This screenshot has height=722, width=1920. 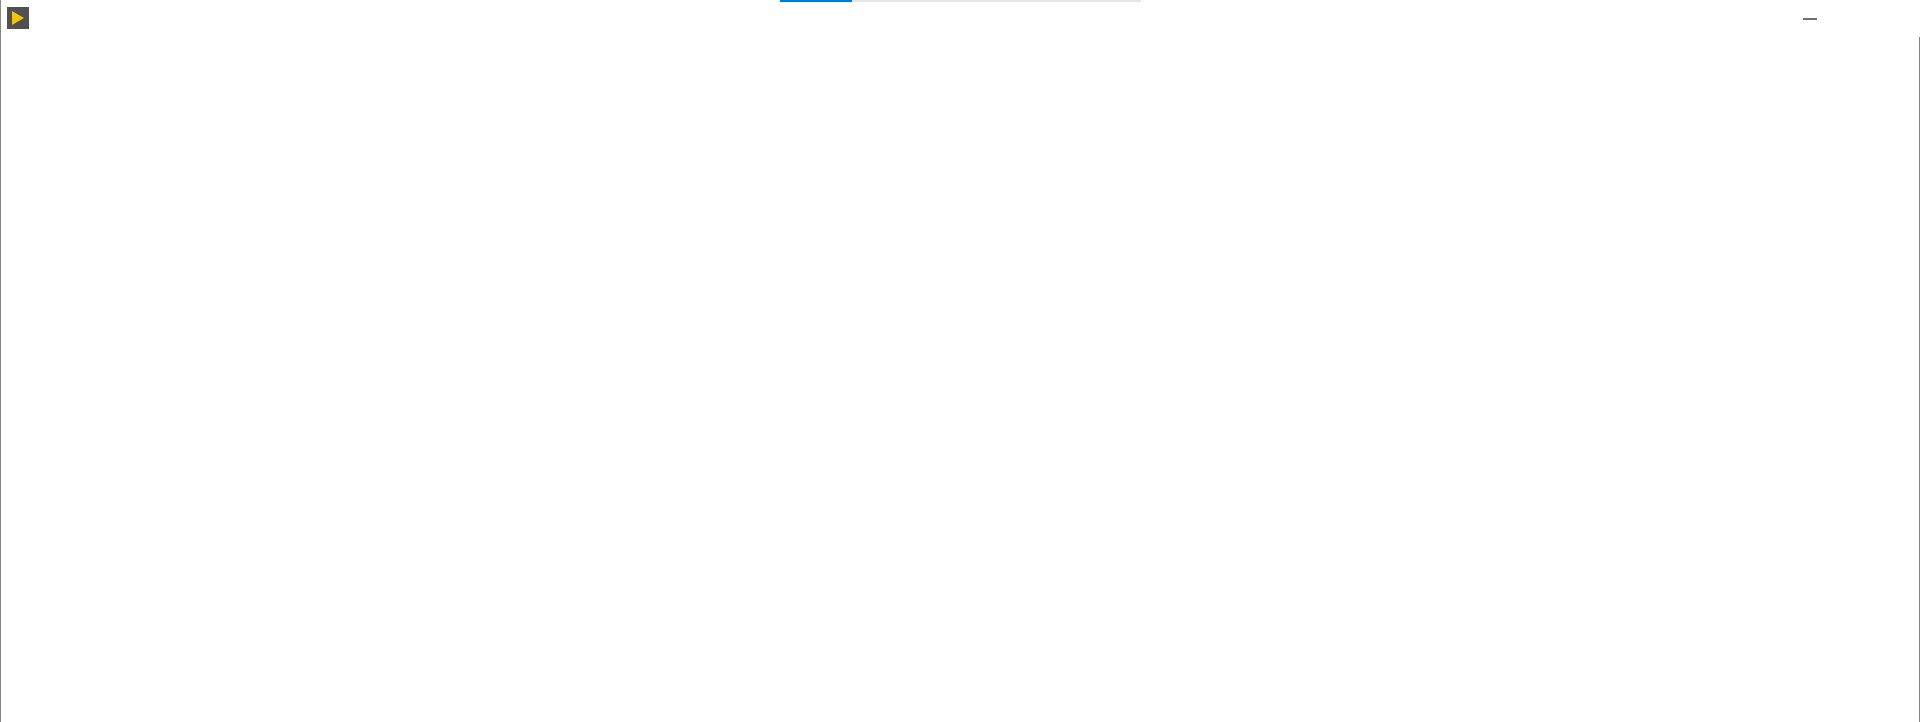 What do you see at coordinates (1814, 18) in the screenshot?
I see `restore-button-spacer` at bounding box center [1814, 18].